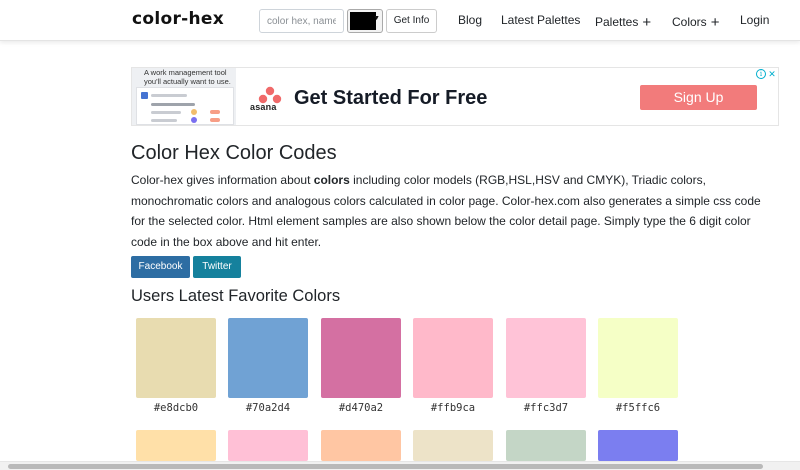 This screenshot has height=470, width=800. I want to click on nav-palettes: Palettes +, so click(623, 22).